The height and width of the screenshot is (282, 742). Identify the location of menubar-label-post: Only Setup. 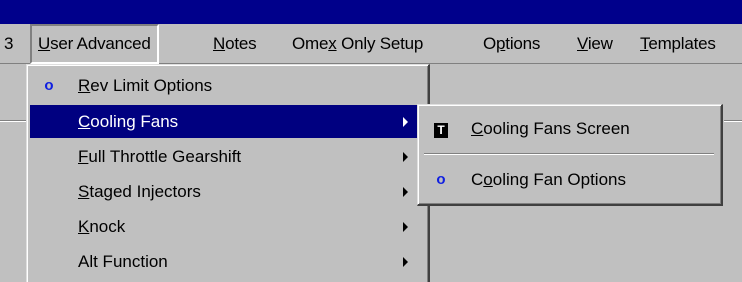
(380, 43).